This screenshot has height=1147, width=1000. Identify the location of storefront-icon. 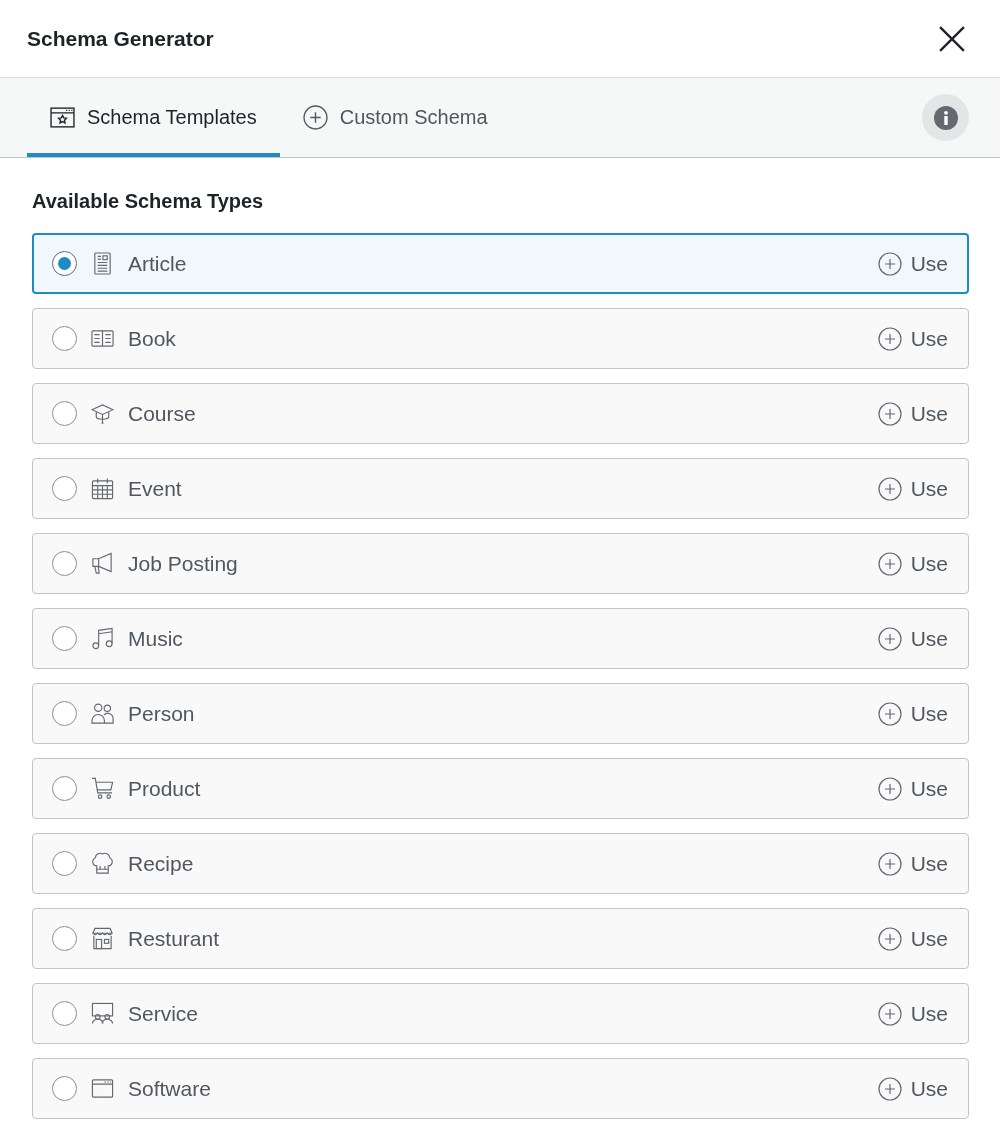
(102, 938).